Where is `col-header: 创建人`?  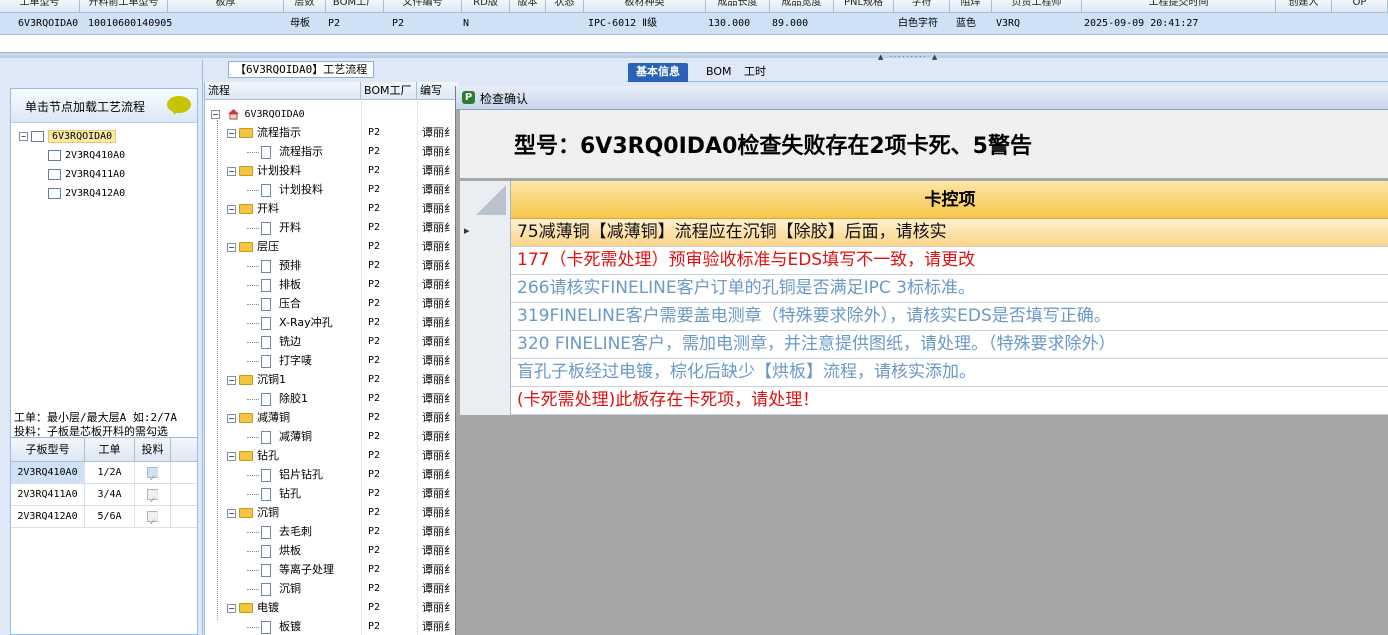 col-header: 创建人 is located at coordinates (1304, 6).